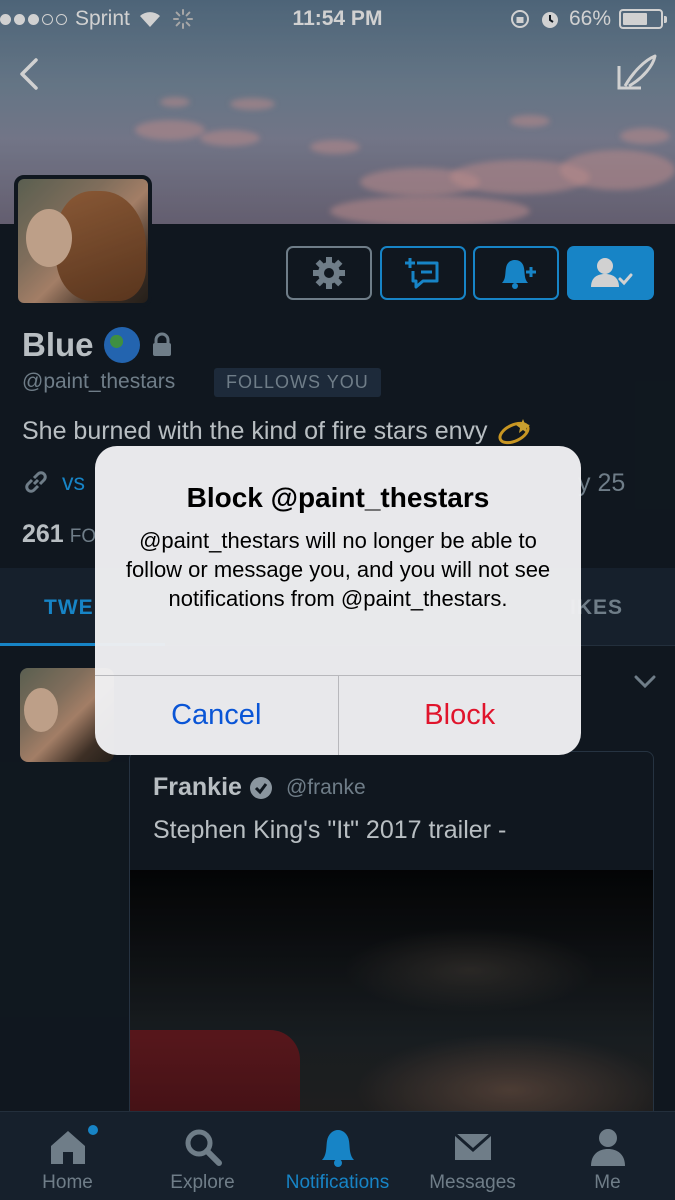  What do you see at coordinates (217, 715) in the screenshot?
I see `cancel-button: Cancel` at bounding box center [217, 715].